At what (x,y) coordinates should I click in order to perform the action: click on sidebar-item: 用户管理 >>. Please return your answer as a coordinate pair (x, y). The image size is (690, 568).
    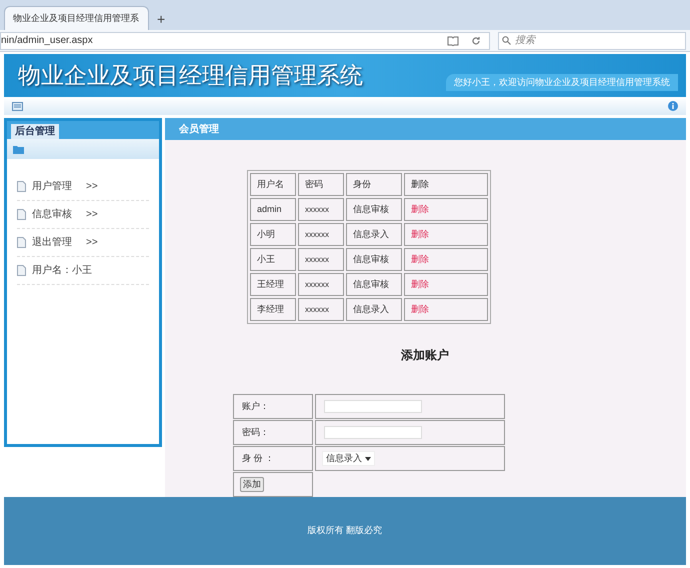
    Looking at the image, I should click on (83, 187).